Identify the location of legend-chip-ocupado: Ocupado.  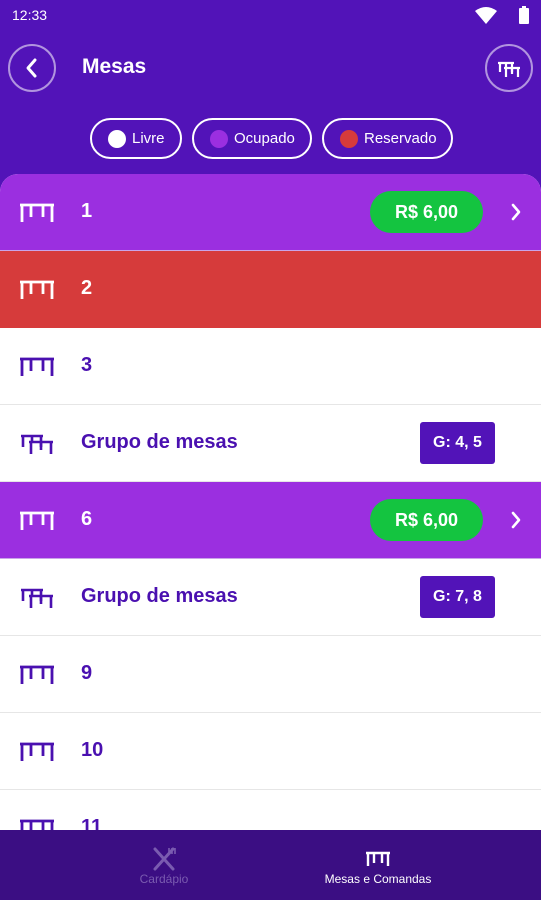
(252, 138).